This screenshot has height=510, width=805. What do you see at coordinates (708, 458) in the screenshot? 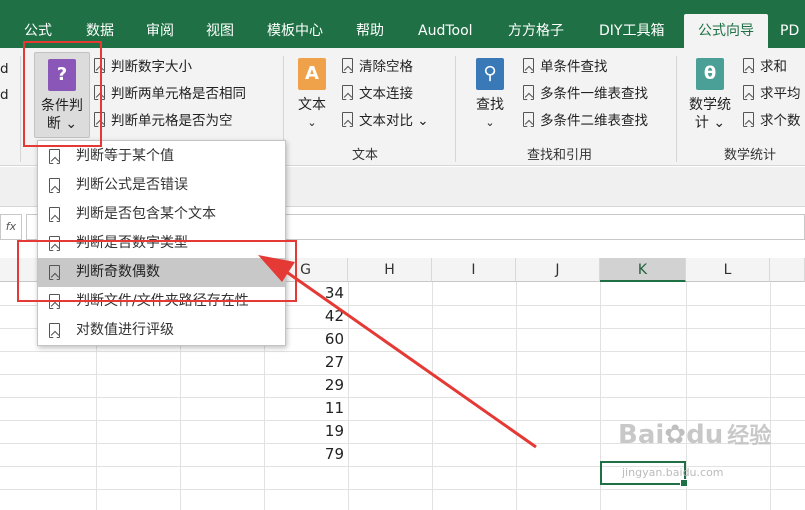
I see `baidu-watermark: Bai✿du 经验 jingyan.baidu.com` at bounding box center [708, 458].